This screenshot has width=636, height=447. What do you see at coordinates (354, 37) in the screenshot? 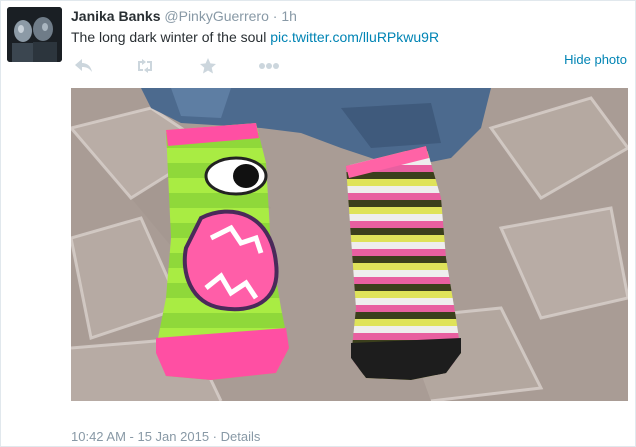
I see `photo-link: pic.twitter.com/lluRPkwu9R` at bounding box center [354, 37].